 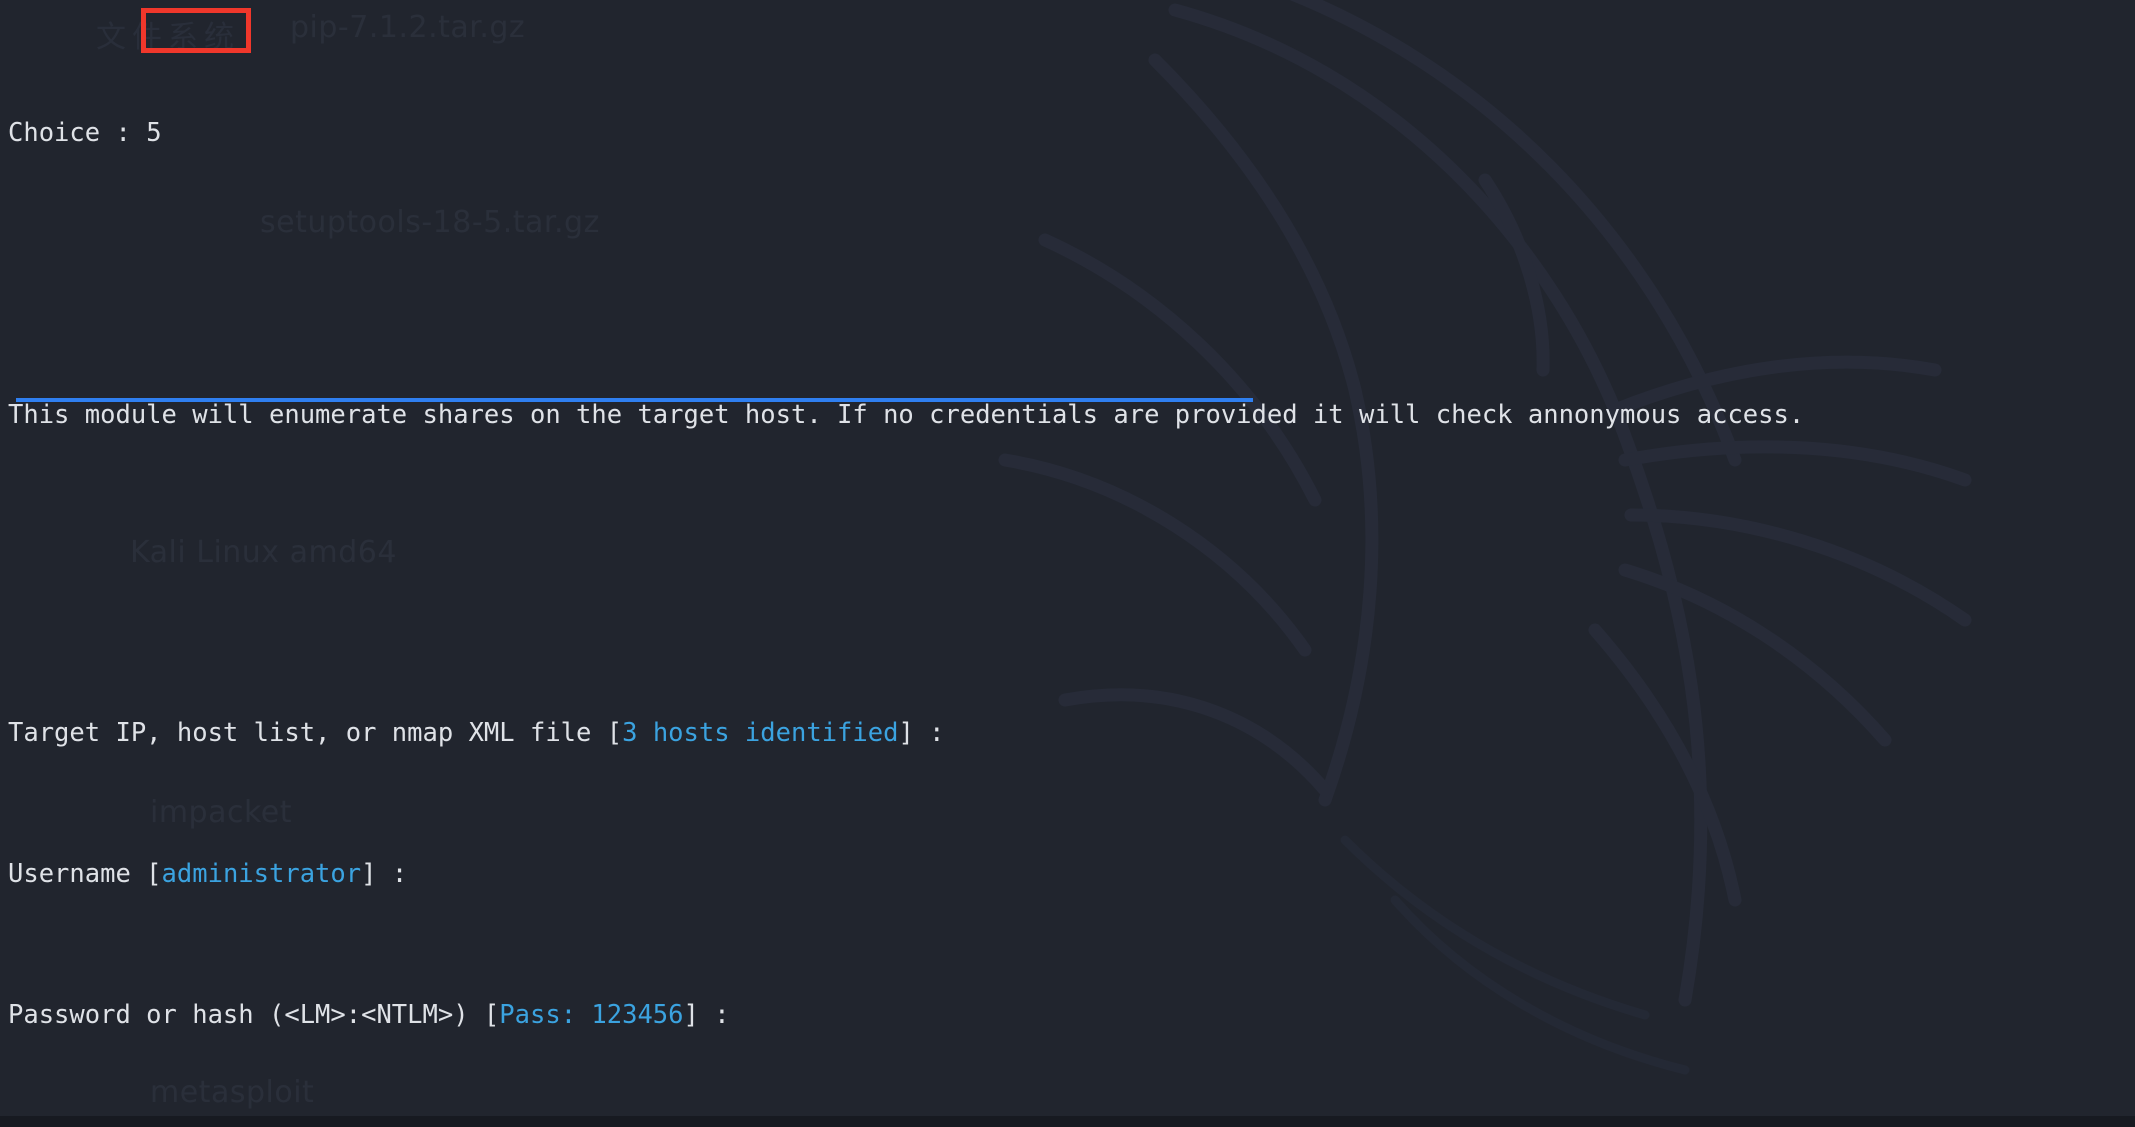 What do you see at coordinates (77, 874) in the screenshot?
I see `input-label: Username` at bounding box center [77, 874].